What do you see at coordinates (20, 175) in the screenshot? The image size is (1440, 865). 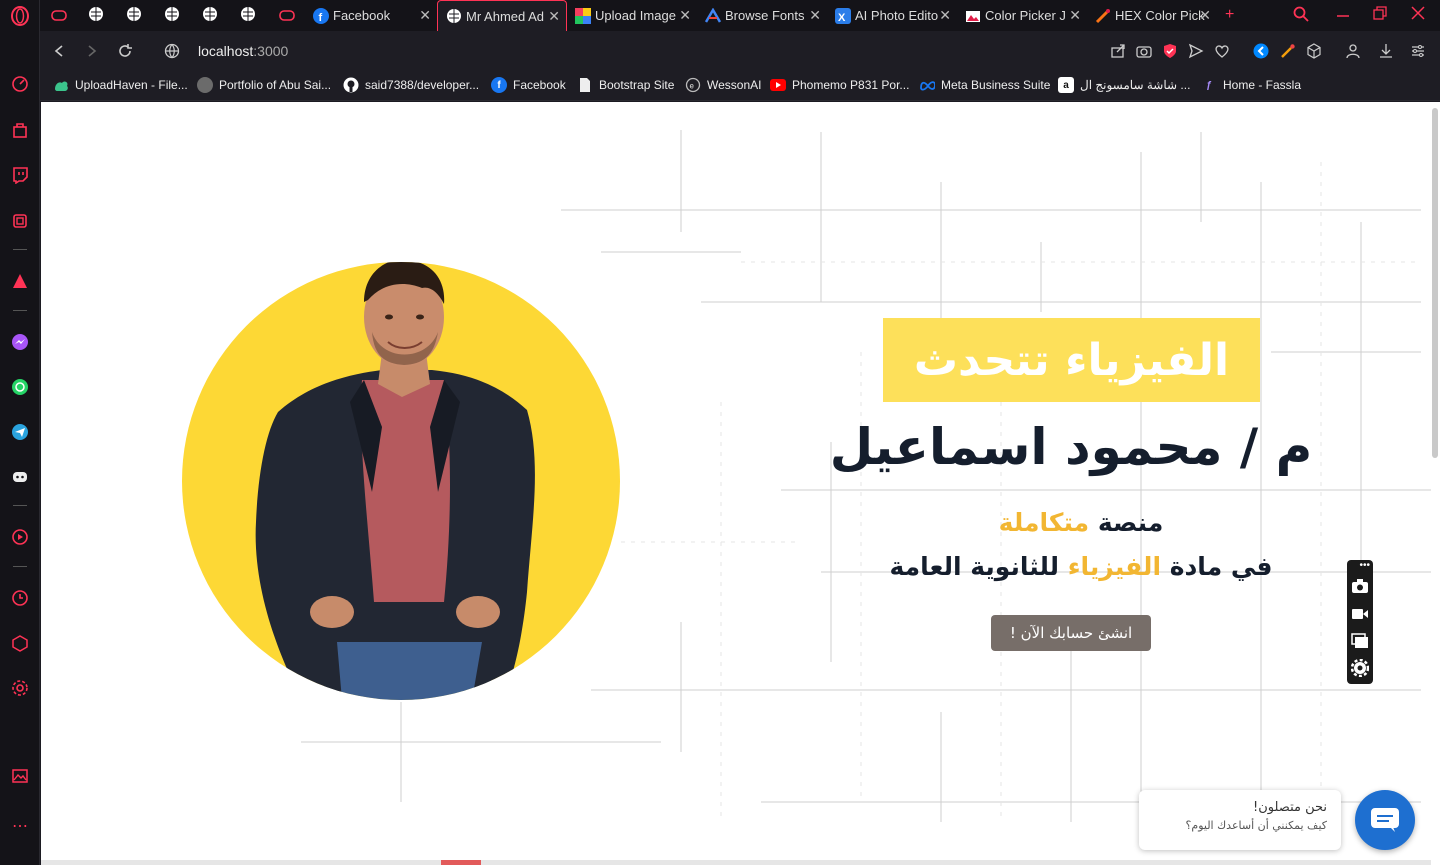 I see `twitch-icon` at bounding box center [20, 175].